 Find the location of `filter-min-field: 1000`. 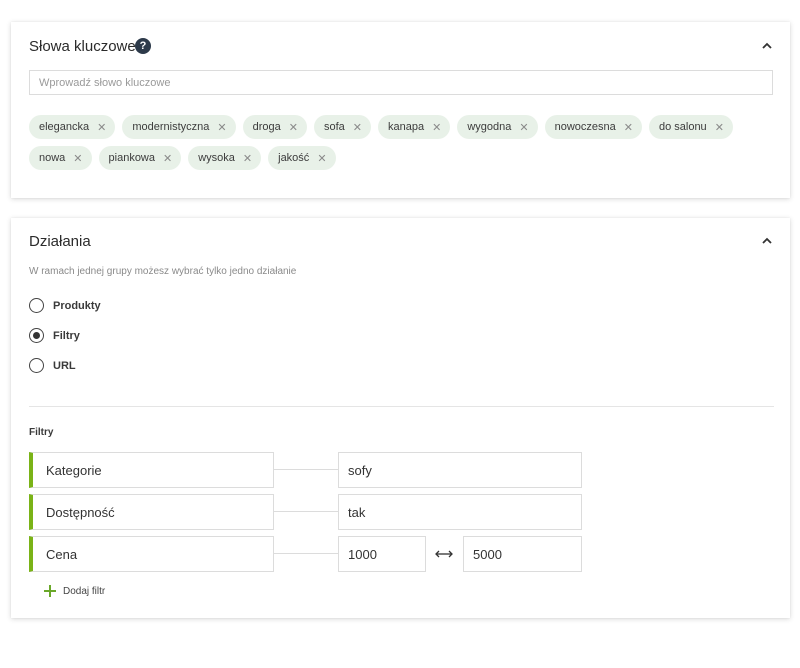

filter-min-field: 1000 is located at coordinates (382, 554).